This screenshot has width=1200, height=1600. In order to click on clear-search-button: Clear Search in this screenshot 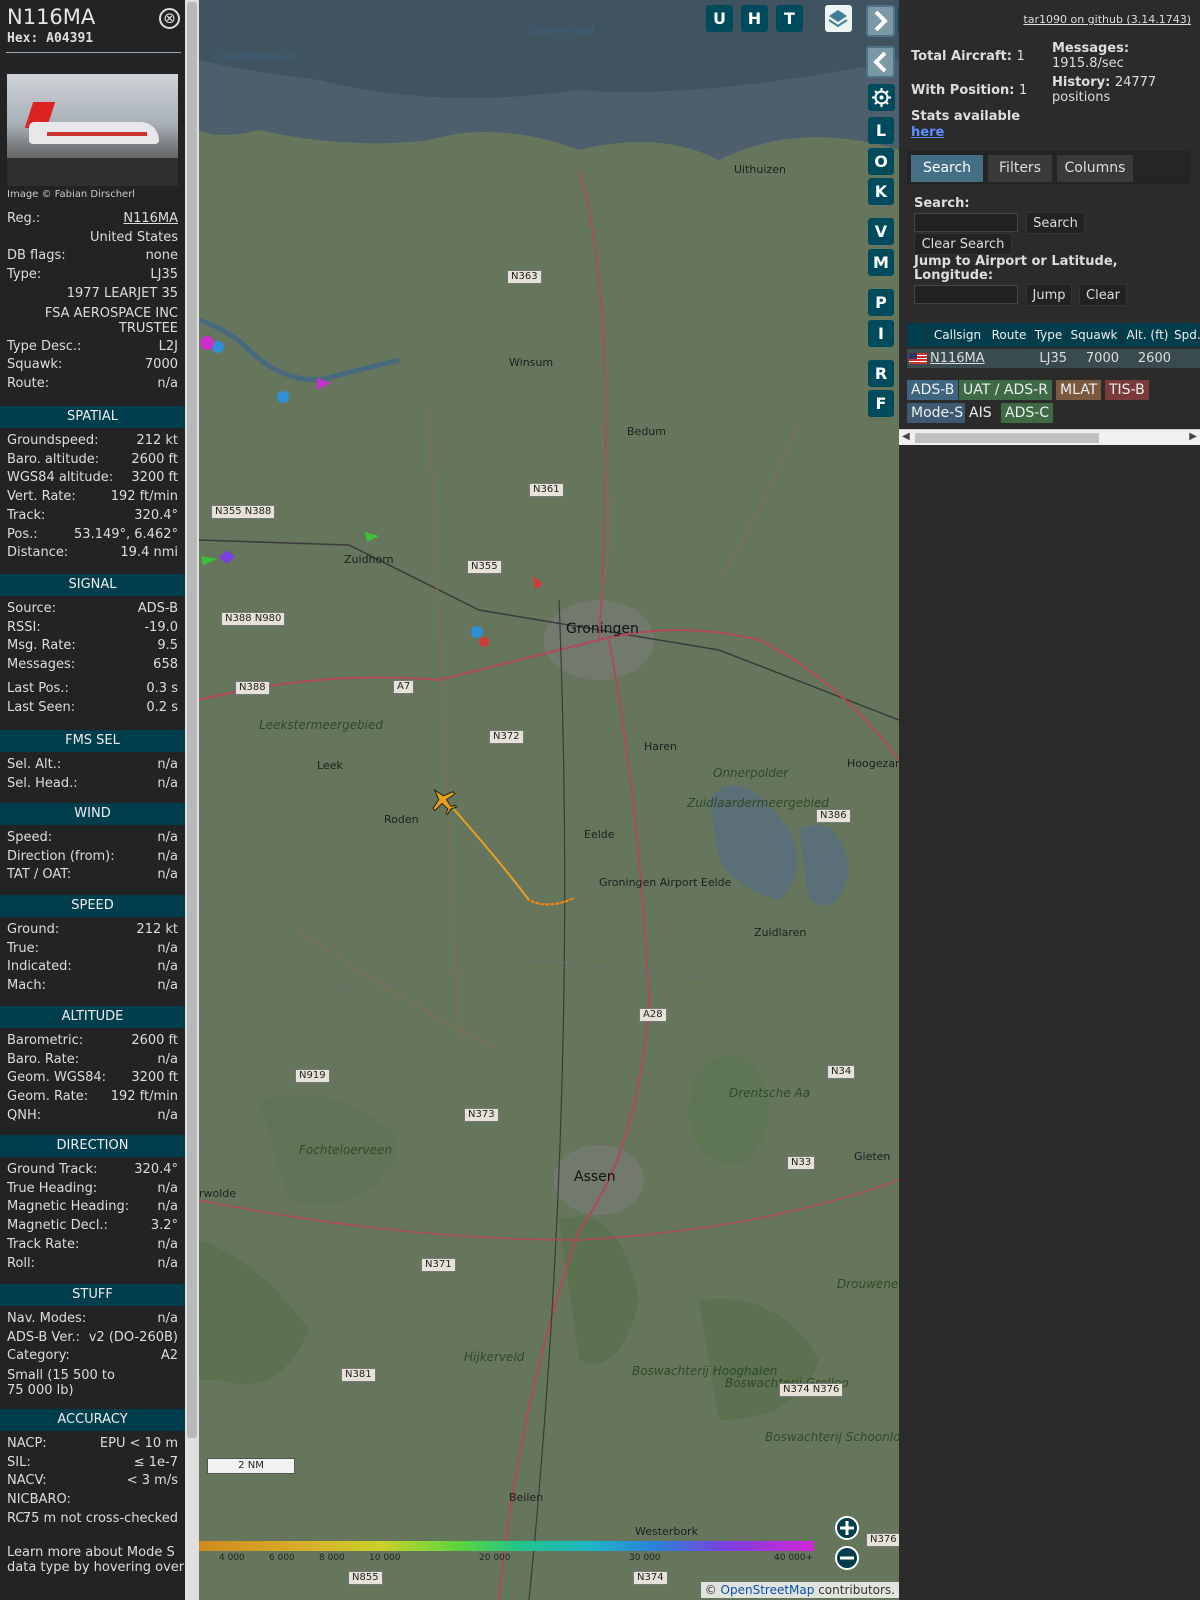, I will do `click(963, 244)`.